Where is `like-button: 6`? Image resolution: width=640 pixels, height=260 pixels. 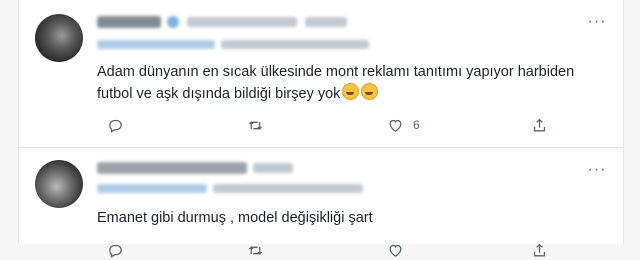
like-button: 6 is located at coordinates (403, 125).